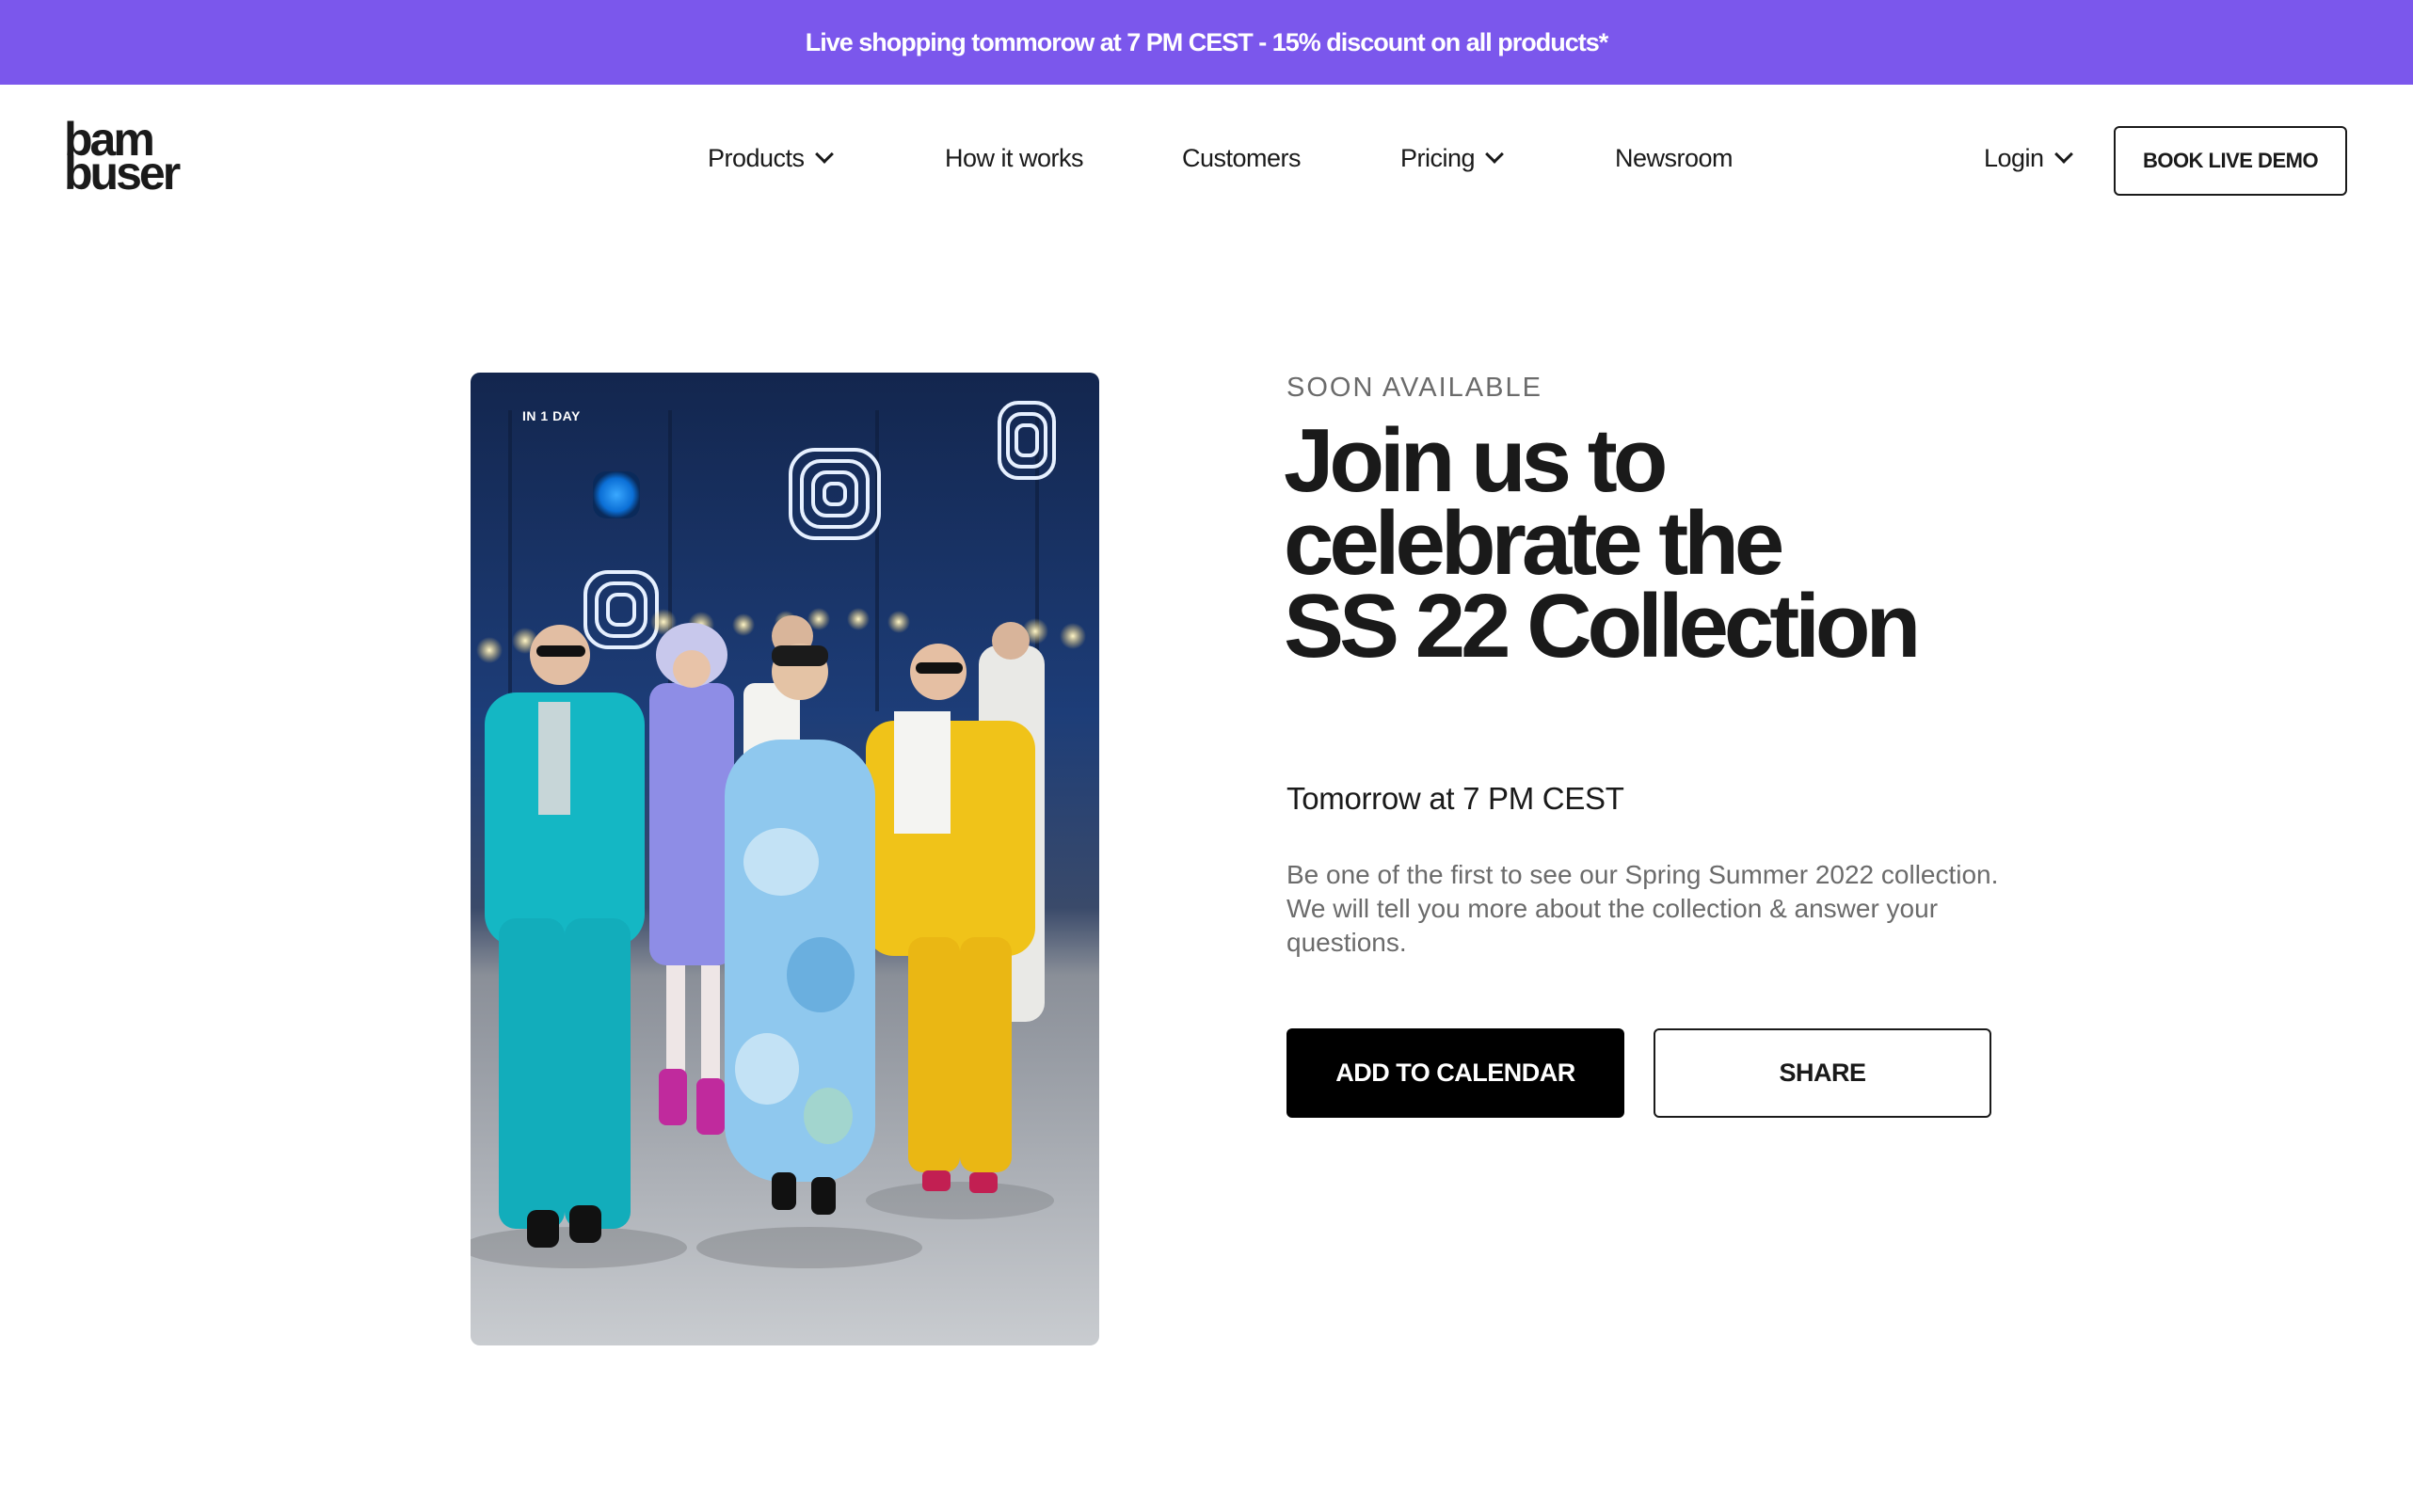 The width and height of the screenshot is (2413, 1512). What do you see at coordinates (122, 173) in the screenshot?
I see `logo-line-2: buser` at bounding box center [122, 173].